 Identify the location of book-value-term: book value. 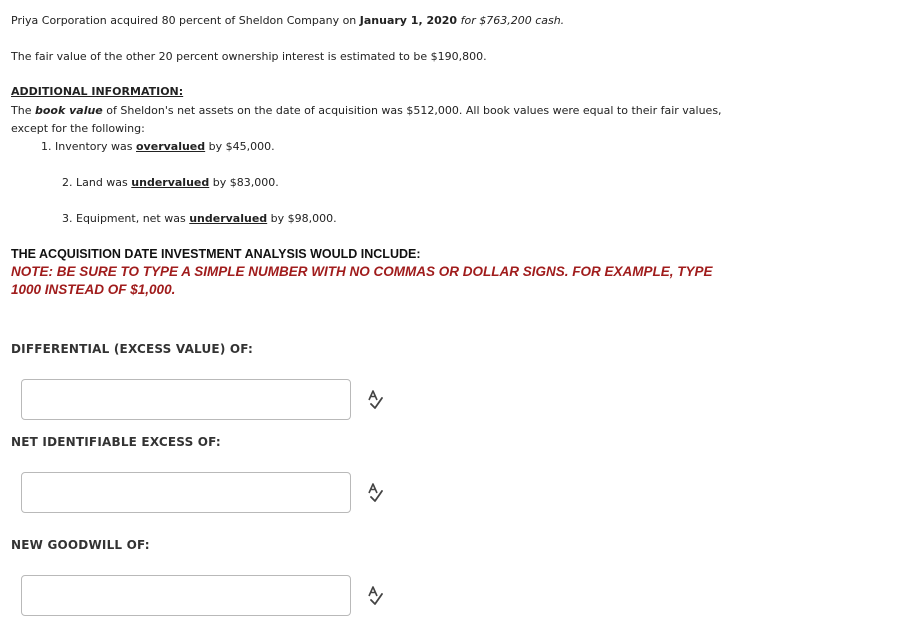
(68, 110).